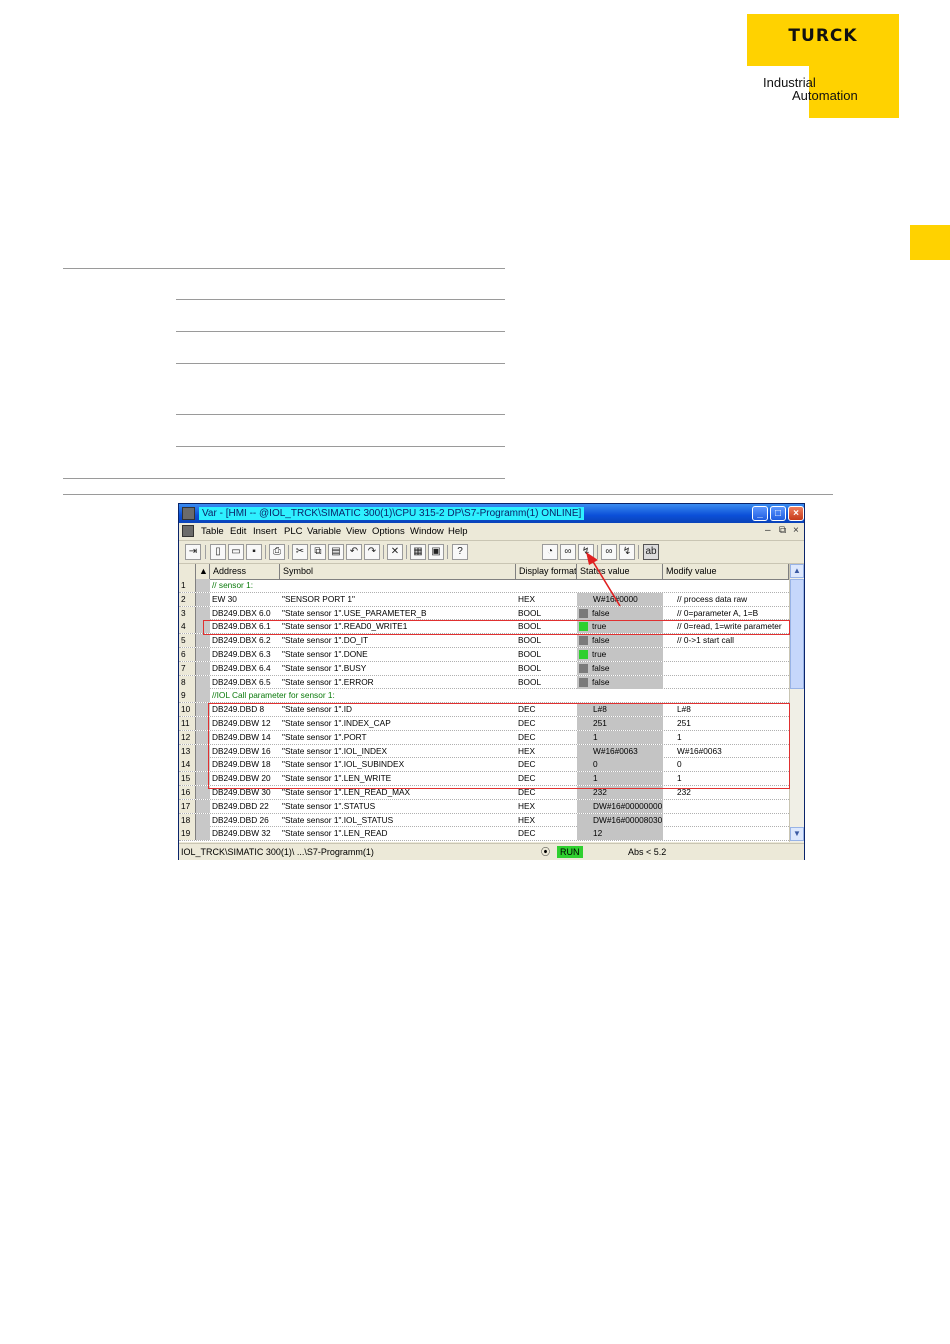 Image resolution: width=950 pixels, height=1344 pixels. What do you see at coordinates (354, 552) in the screenshot?
I see `undo-icon: ↶` at bounding box center [354, 552].